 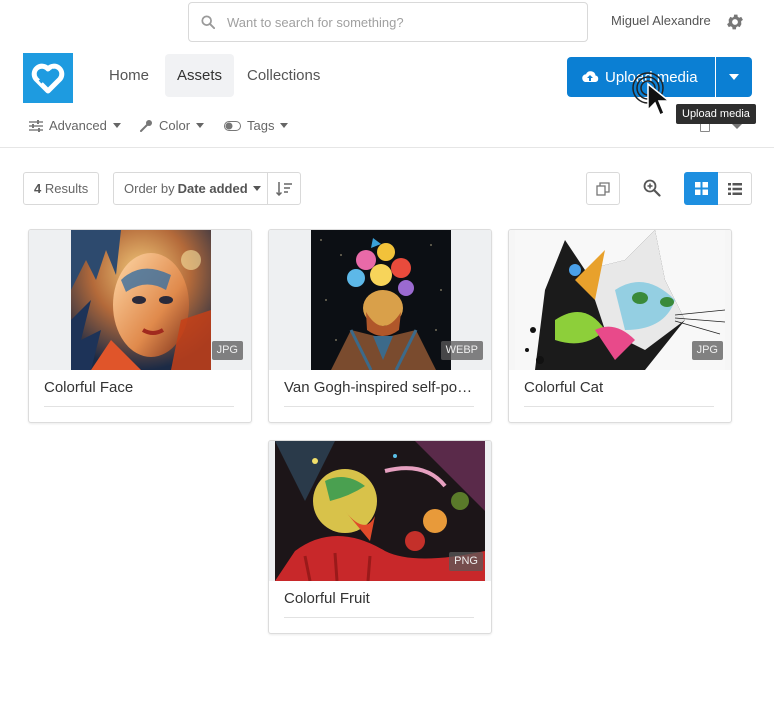 I want to click on sort-descending-icon, so click(x=284, y=188).